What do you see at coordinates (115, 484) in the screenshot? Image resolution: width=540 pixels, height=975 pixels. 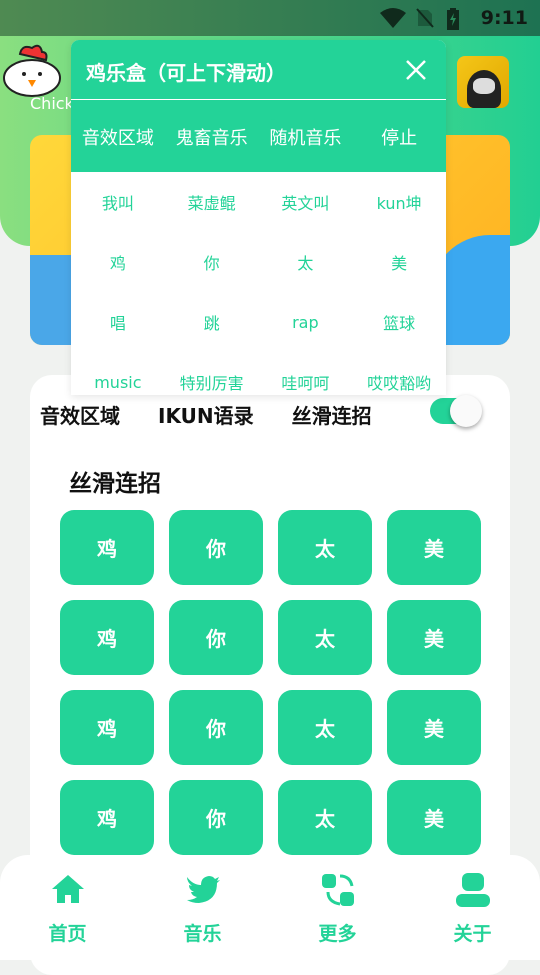 I see `section-title: 丝滑连招` at bounding box center [115, 484].